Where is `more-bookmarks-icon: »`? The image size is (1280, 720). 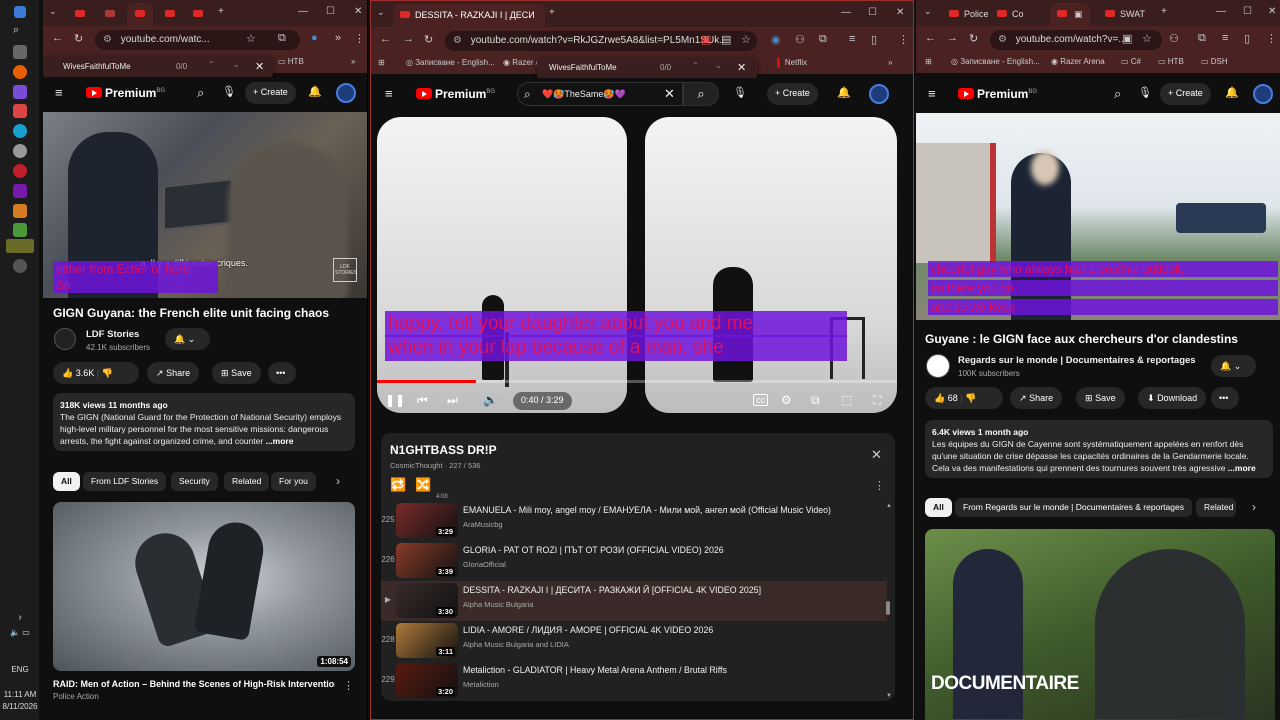 more-bookmarks-icon: » is located at coordinates (353, 61).